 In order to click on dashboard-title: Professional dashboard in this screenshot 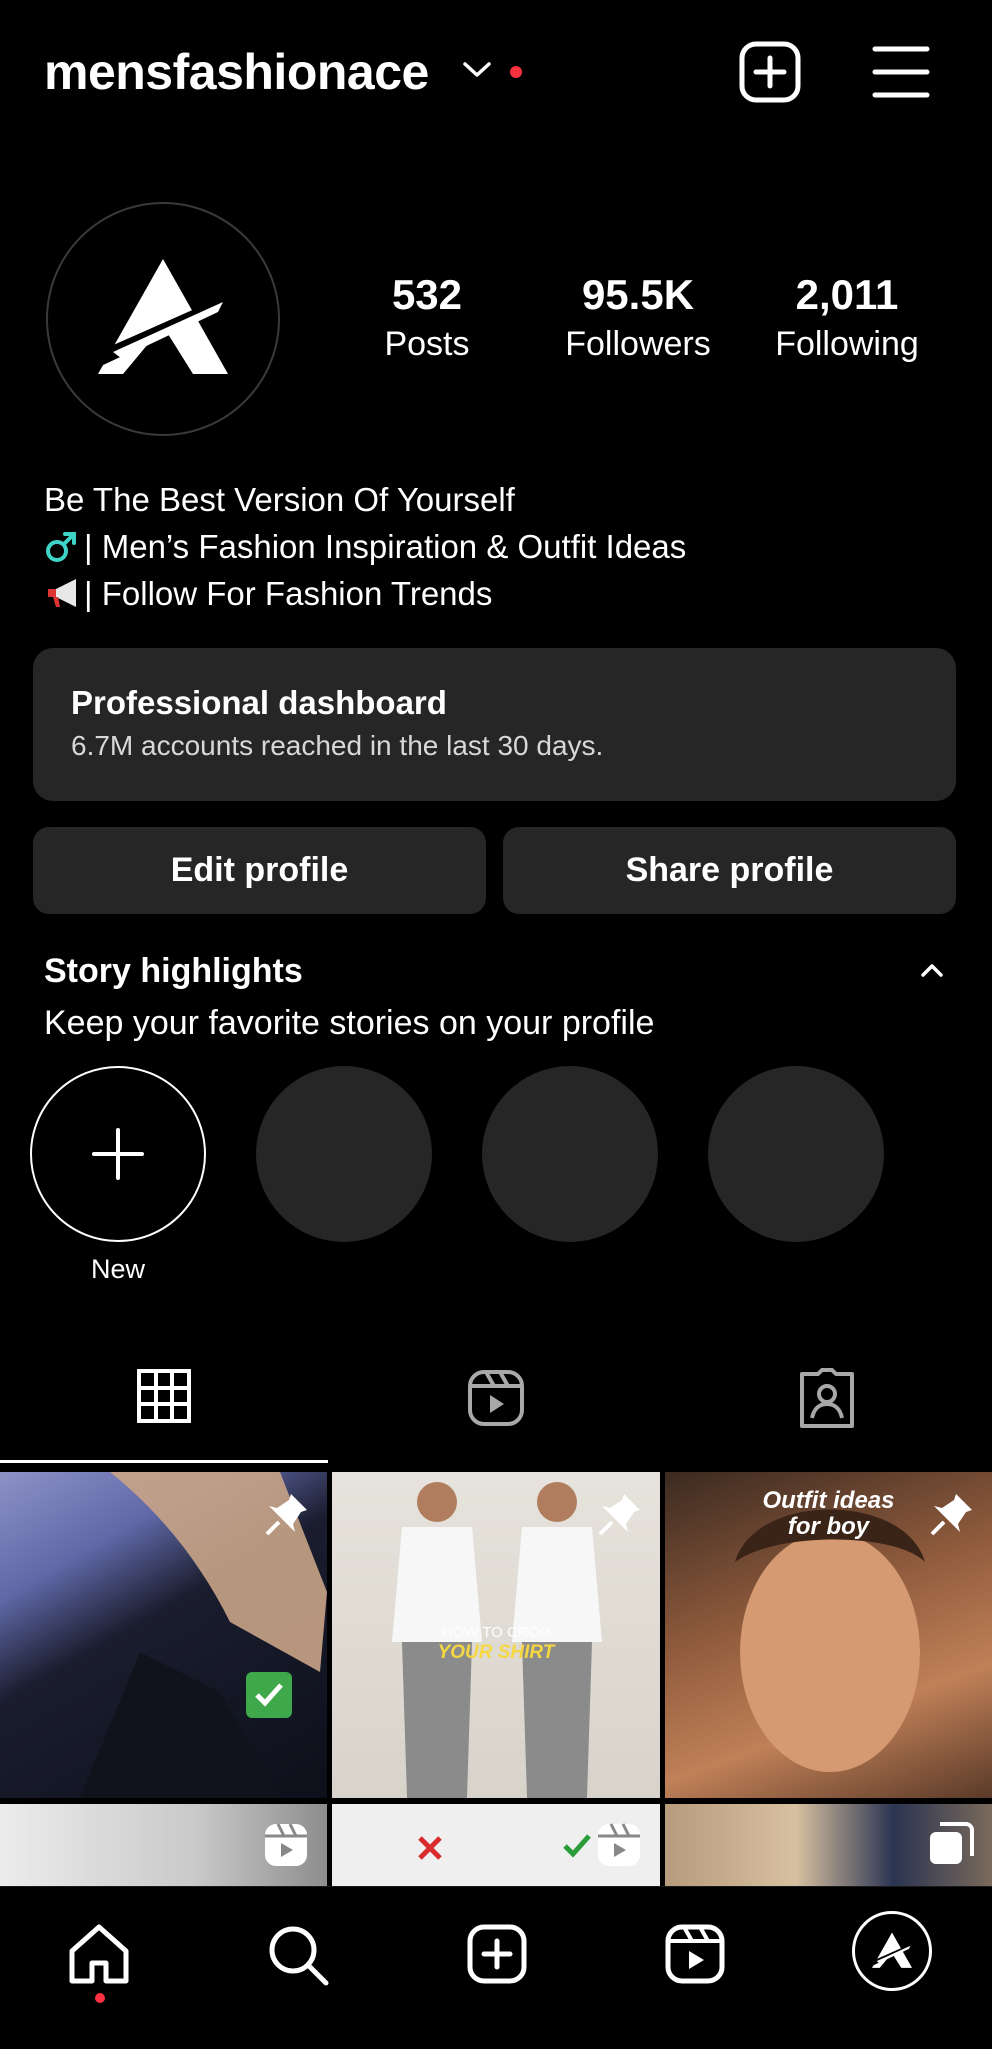, I will do `click(259, 702)`.